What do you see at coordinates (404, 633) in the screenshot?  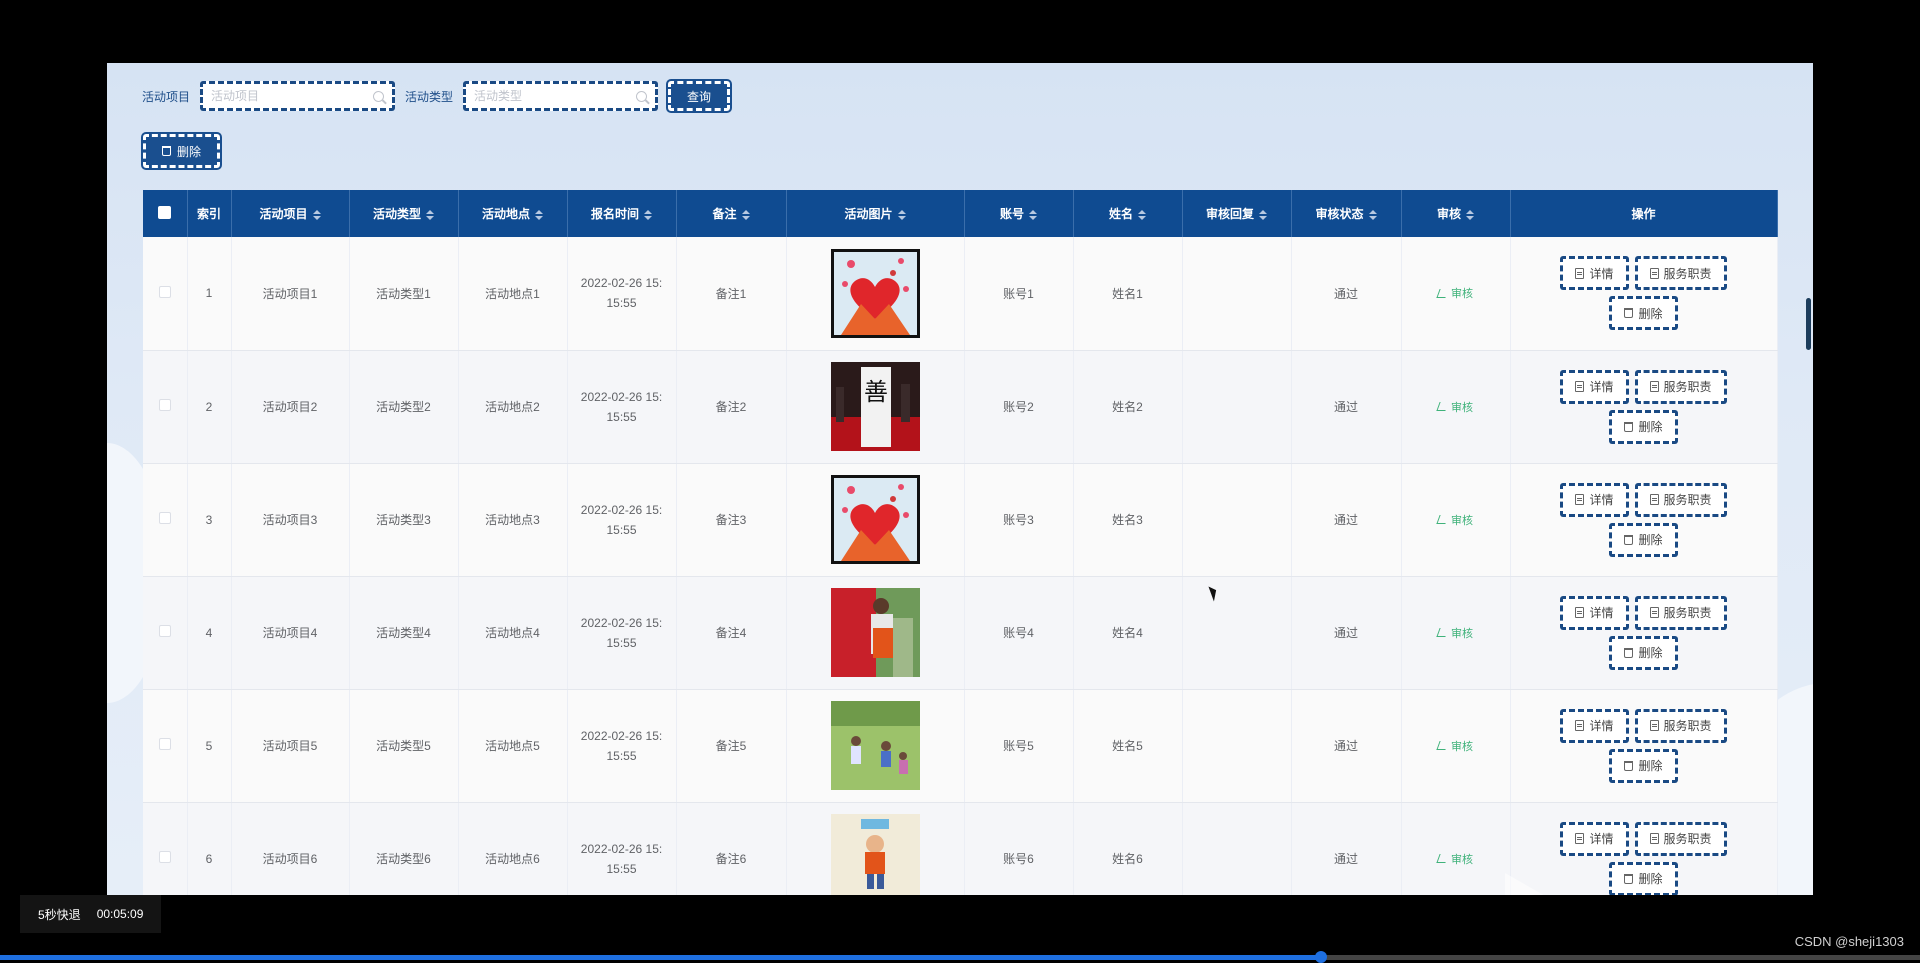 I see `cell-type: 活动类型4` at bounding box center [404, 633].